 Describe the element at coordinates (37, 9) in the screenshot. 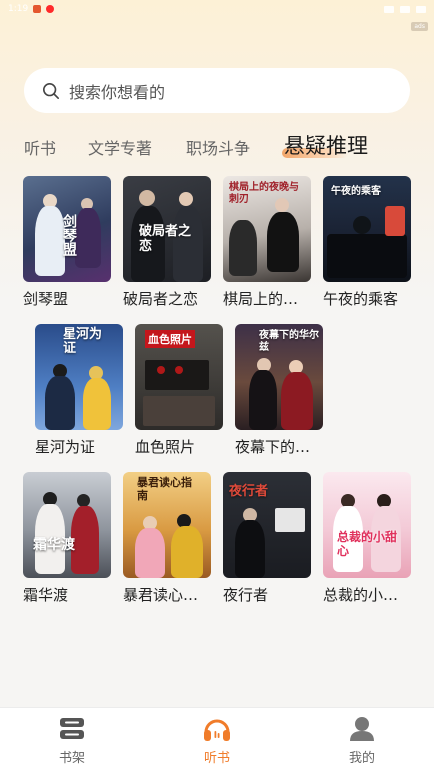

I see `notification-icon` at that location.